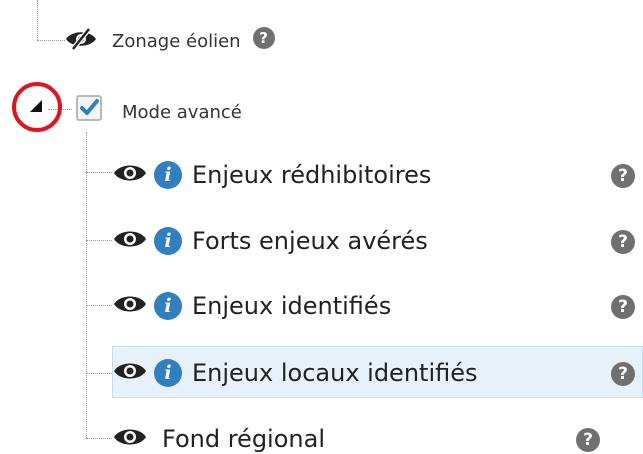  I want to click on mode-avance-checkbox, so click(89, 108).